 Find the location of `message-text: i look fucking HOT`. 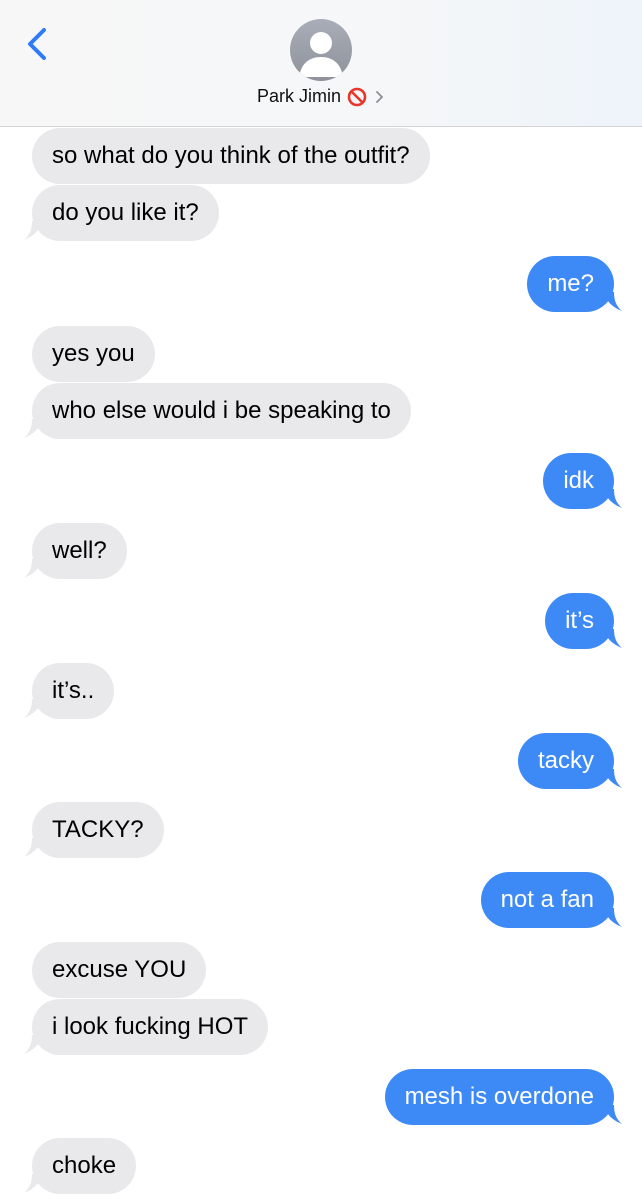

message-text: i look fucking HOT is located at coordinates (150, 1026).